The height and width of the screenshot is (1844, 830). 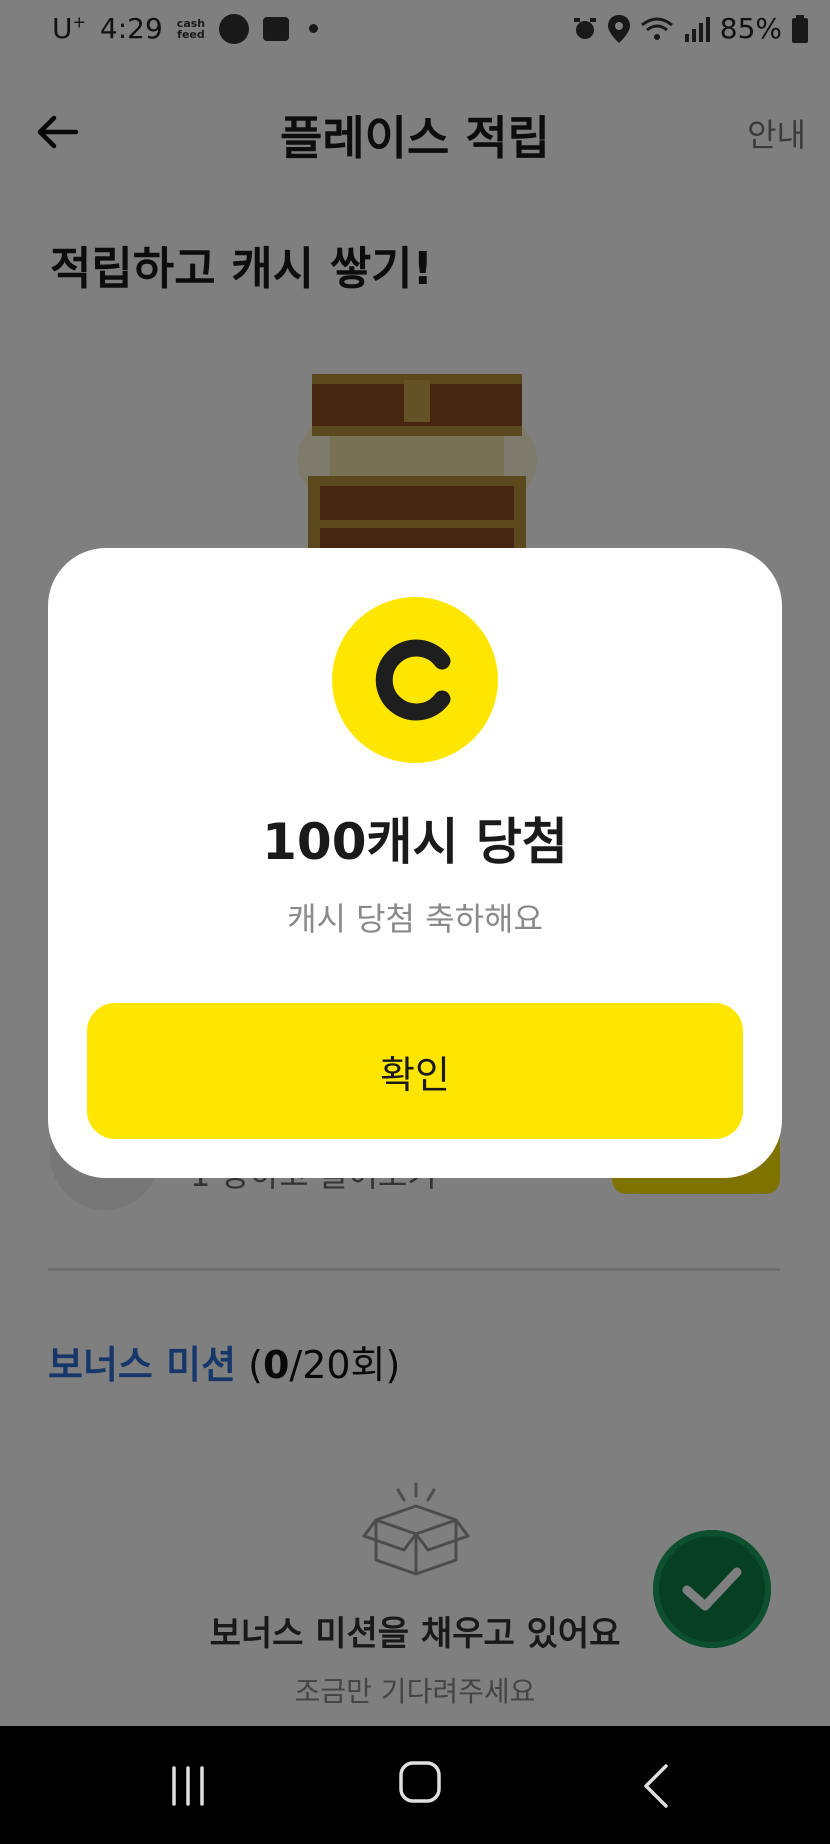 What do you see at coordinates (415, 919) in the screenshot?
I see `modal-subtitle: 캐시 당첨 축하해요` at bounding box center [415, 919].